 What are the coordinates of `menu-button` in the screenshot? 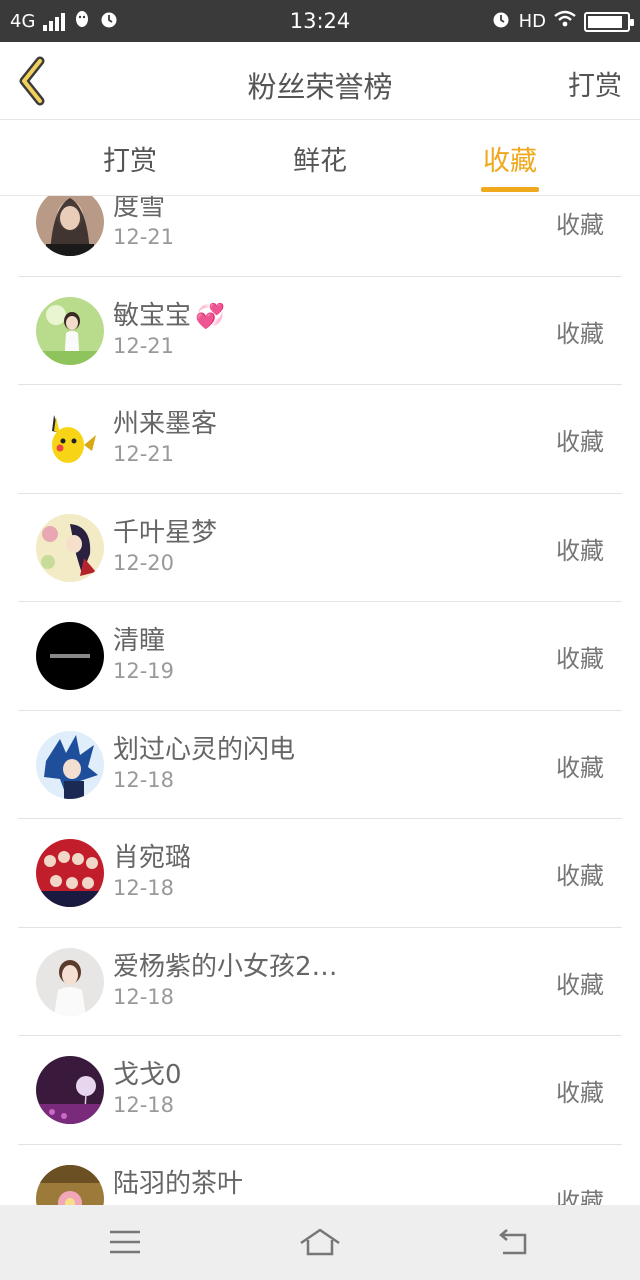 It's located at (125, 1242).